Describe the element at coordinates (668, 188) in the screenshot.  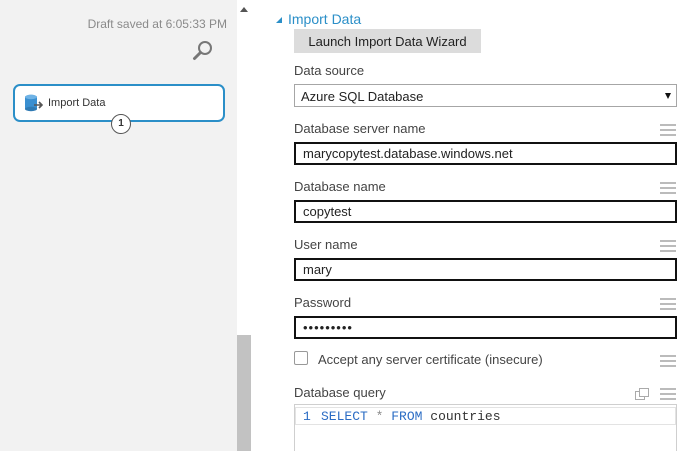
I see `database-name-menu-icon` at that location.